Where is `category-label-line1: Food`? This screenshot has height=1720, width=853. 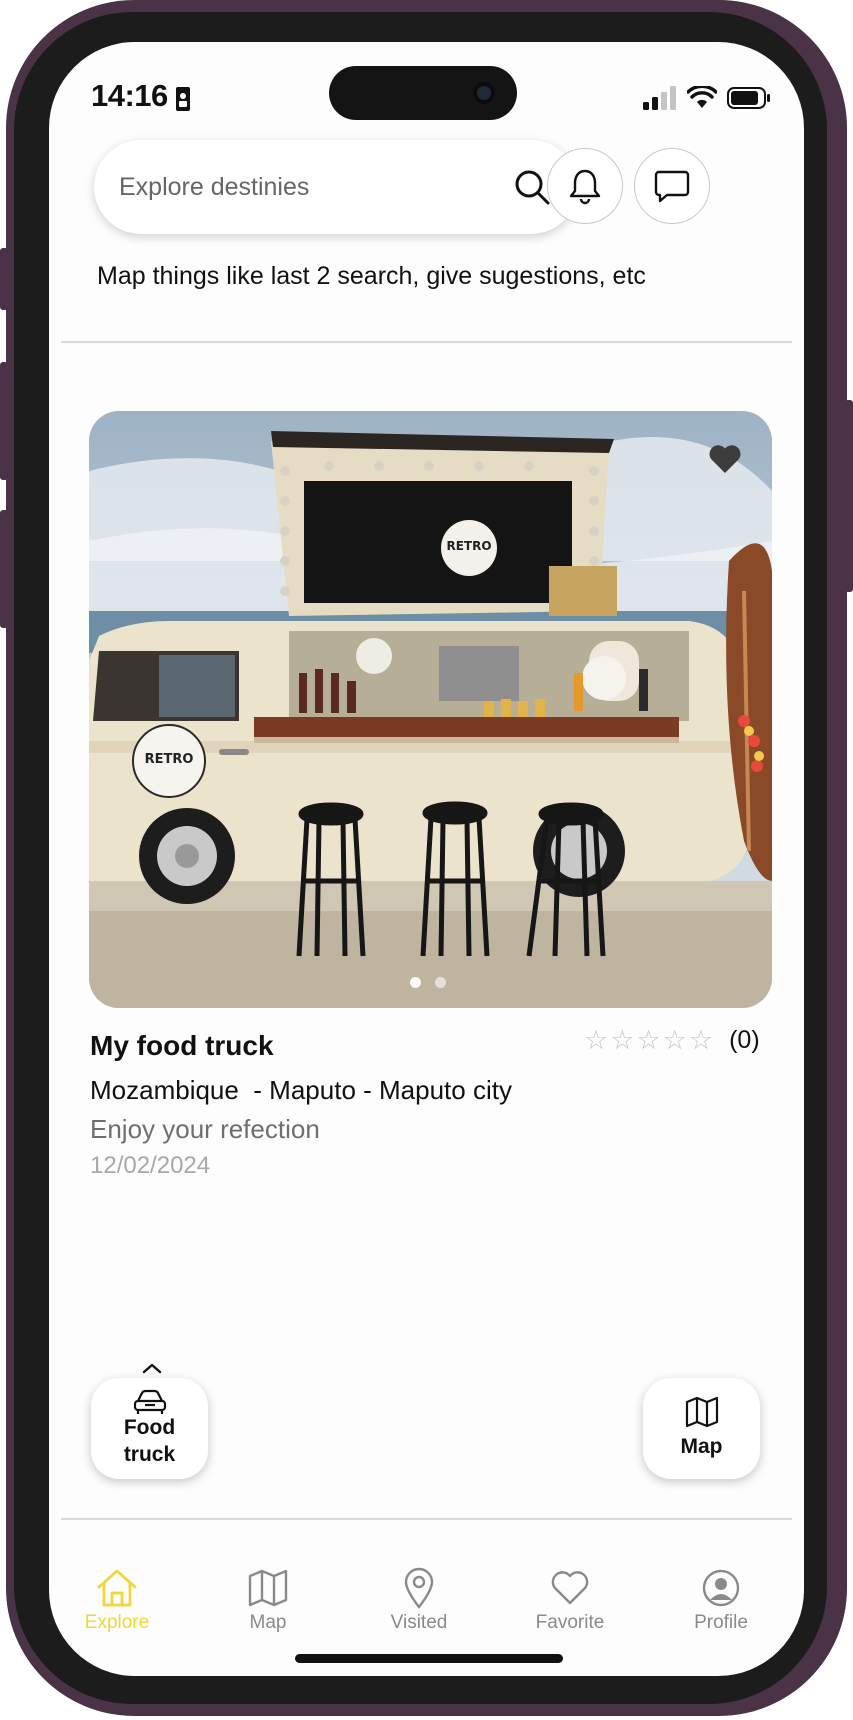 category-label-line1: Food is located at coordinates (149, 1428).